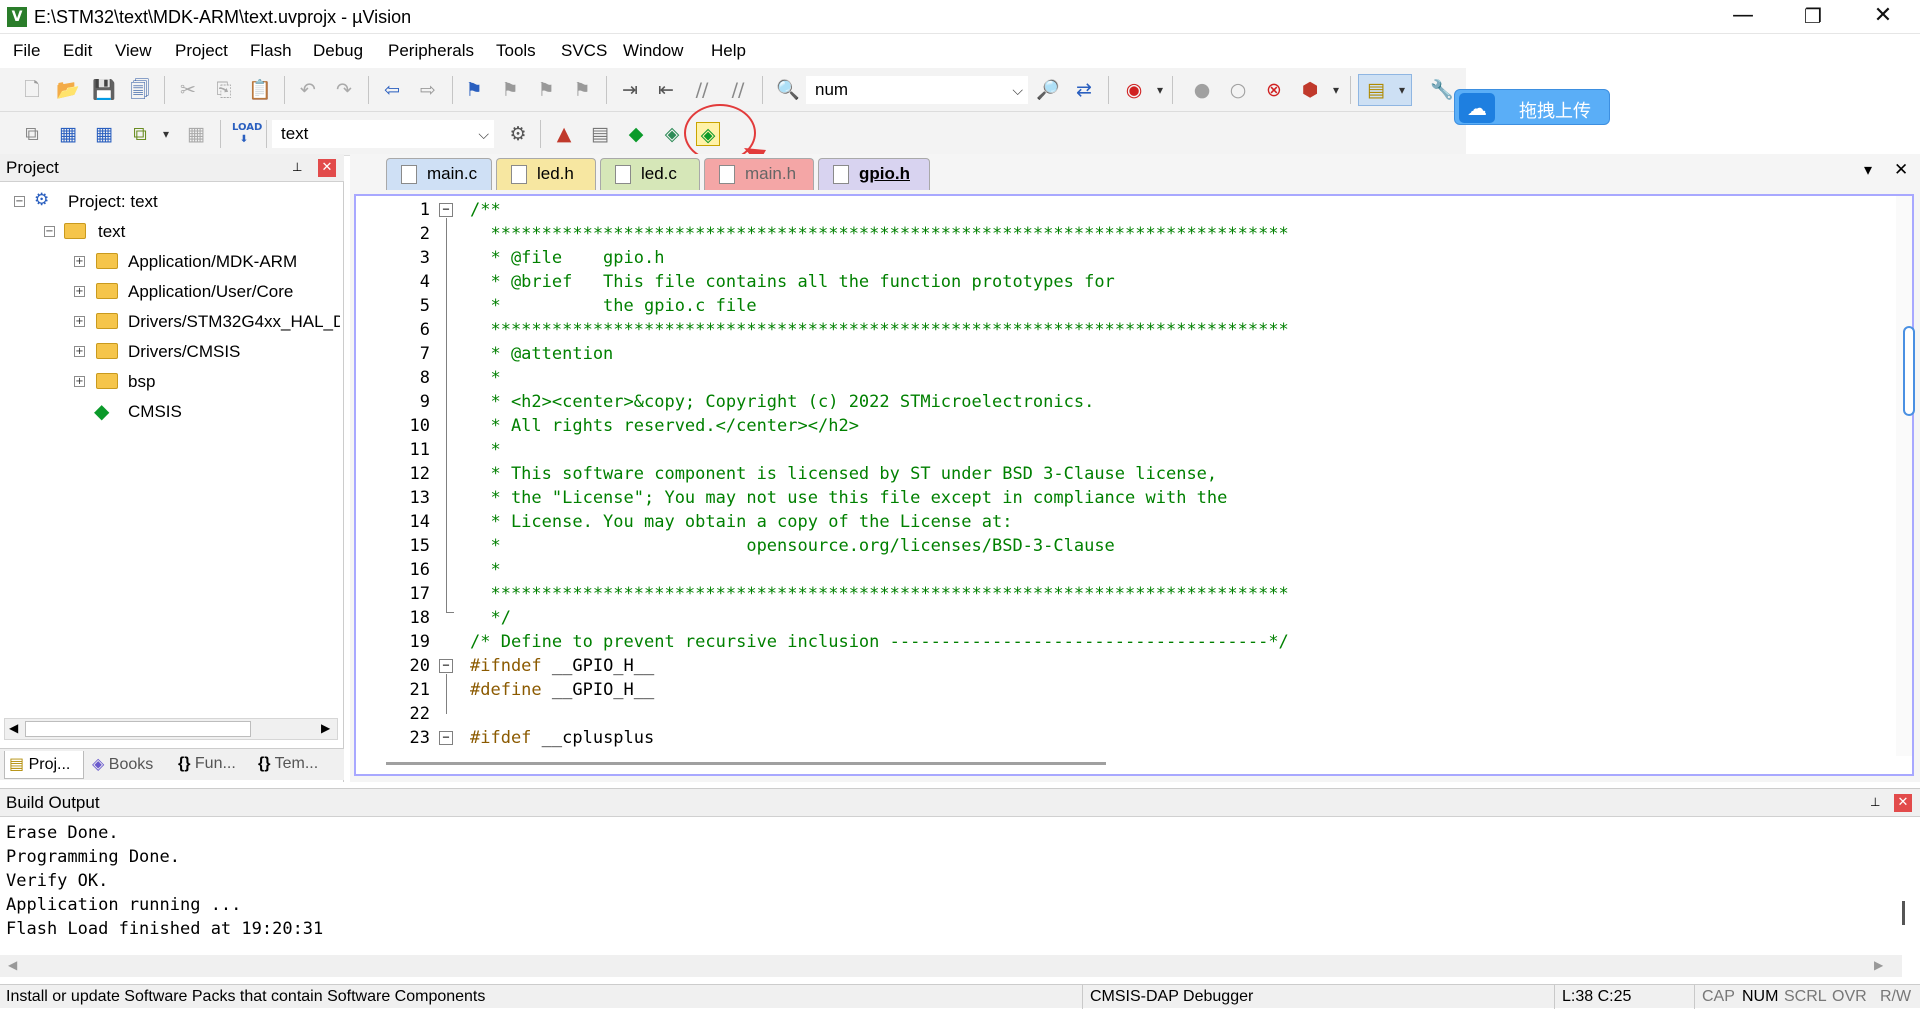 This screenshot has width=1920, height=1009. I want to click on cut-icon: ✂, so click(188, 90).